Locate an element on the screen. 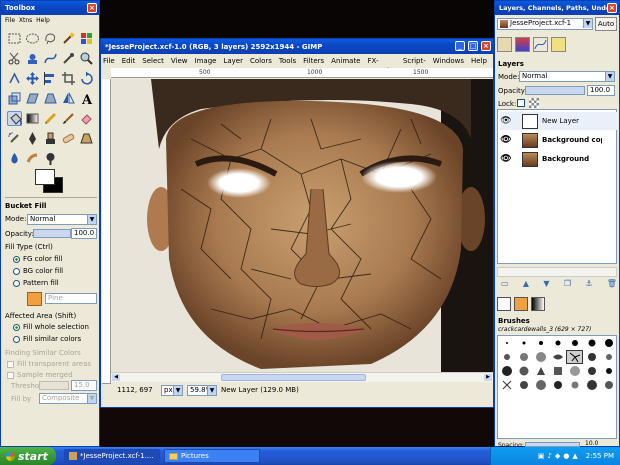 This screenshot has height=465, width=620. lock-pixels-checkbox is located at coordinates (521, 103).